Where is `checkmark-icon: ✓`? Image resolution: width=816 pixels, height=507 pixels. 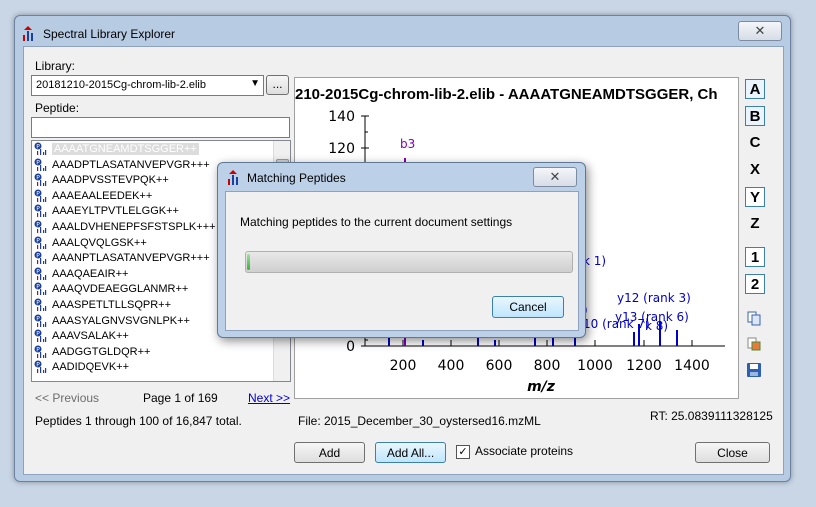 checkmark-icon: ✓ is located at coordinates (463, 452).